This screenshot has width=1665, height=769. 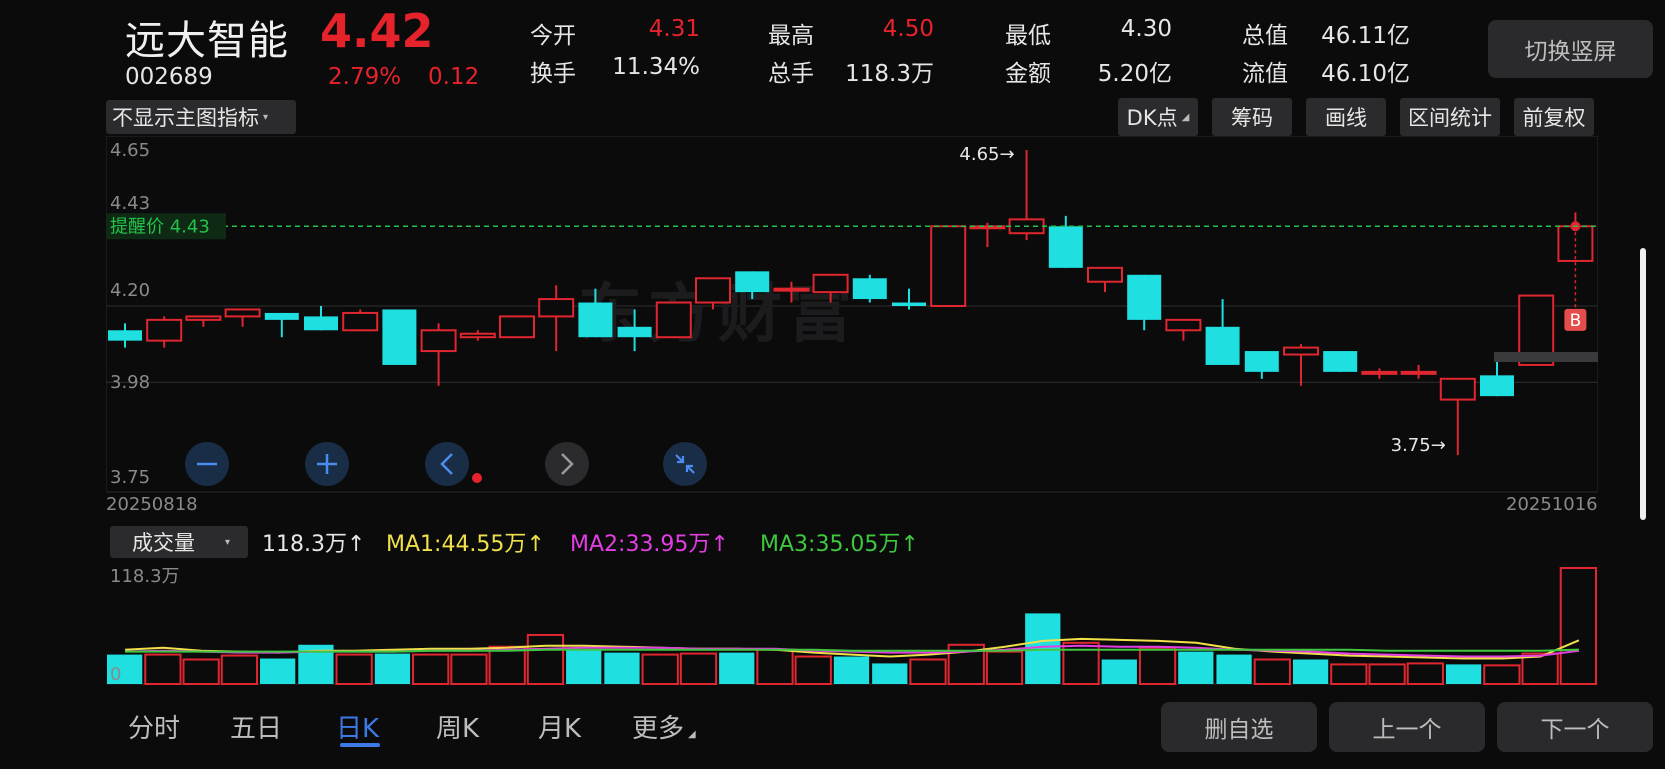 I want to click on zoom-out-button, so click(x=207, y=464).